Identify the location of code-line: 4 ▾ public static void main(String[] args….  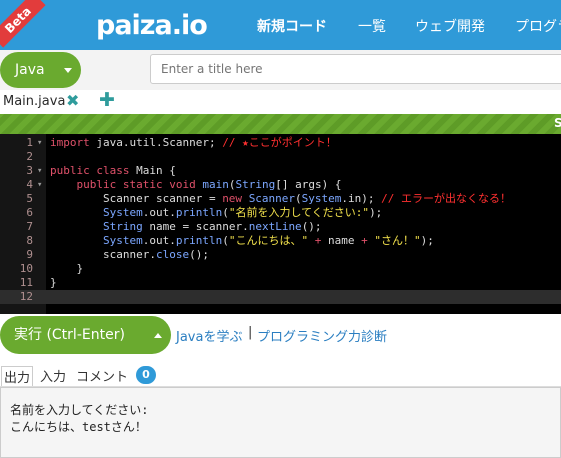
(280, 185).